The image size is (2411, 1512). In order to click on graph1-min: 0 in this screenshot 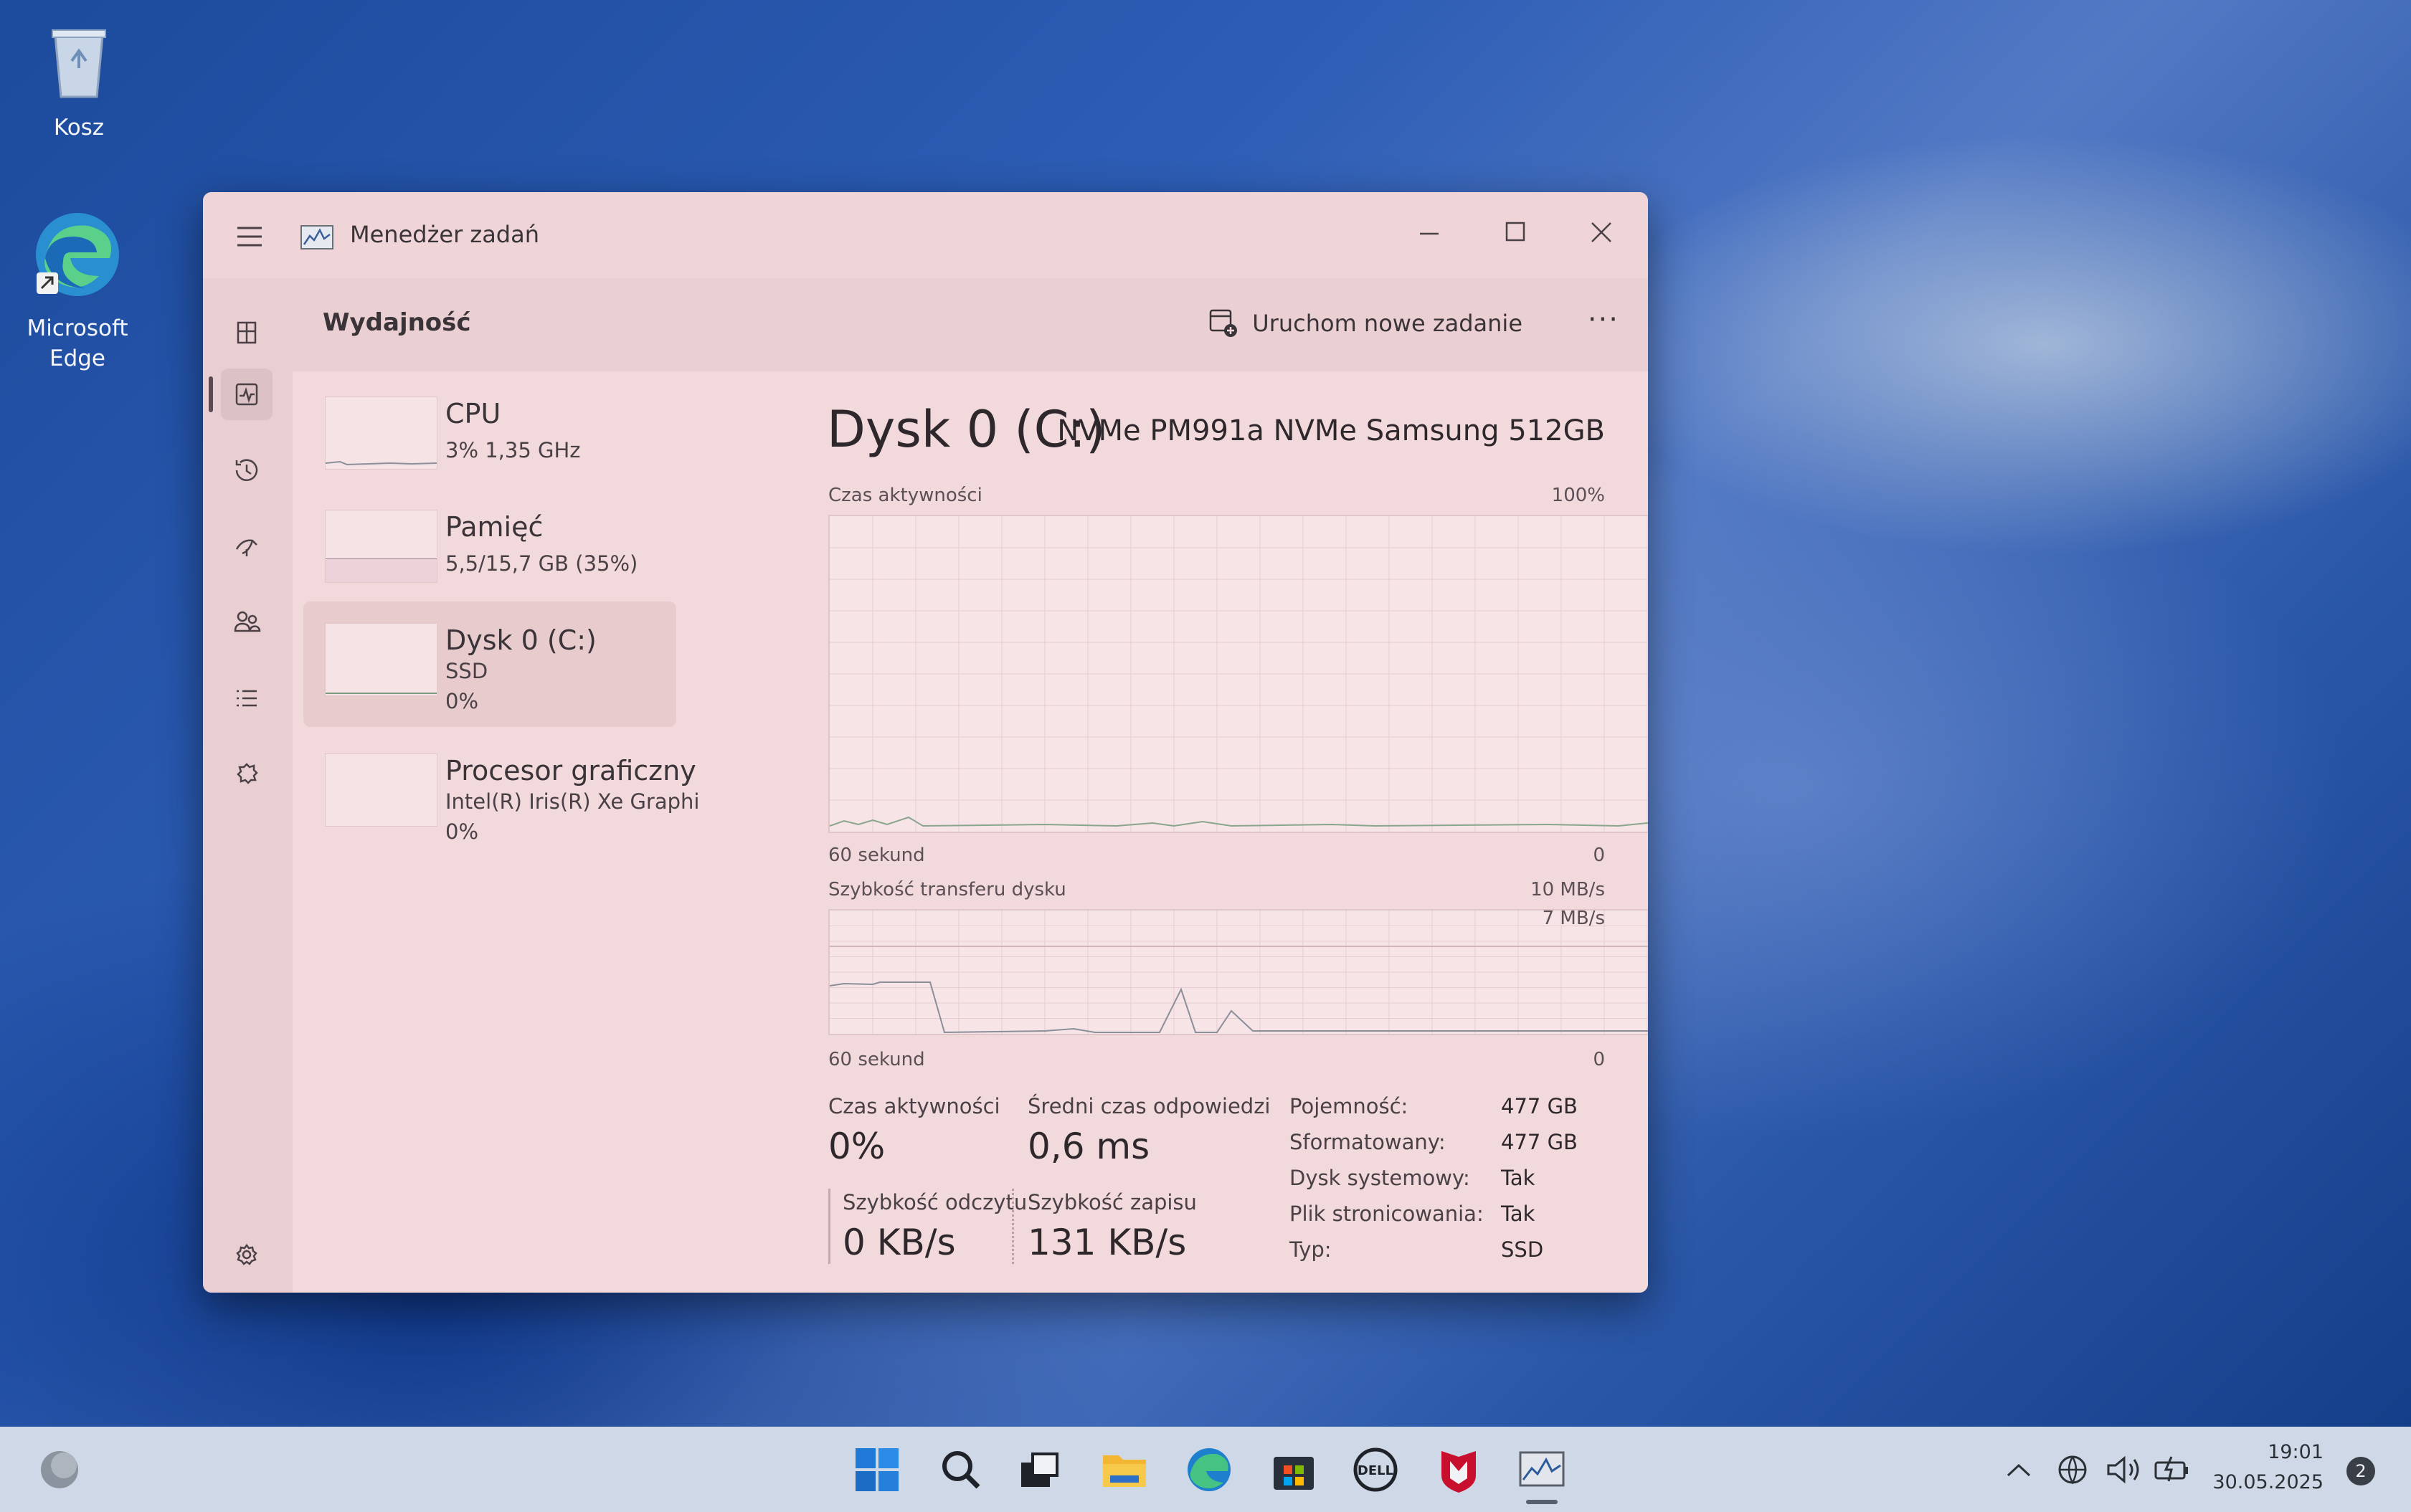, I will do `click(1599, 855)`.